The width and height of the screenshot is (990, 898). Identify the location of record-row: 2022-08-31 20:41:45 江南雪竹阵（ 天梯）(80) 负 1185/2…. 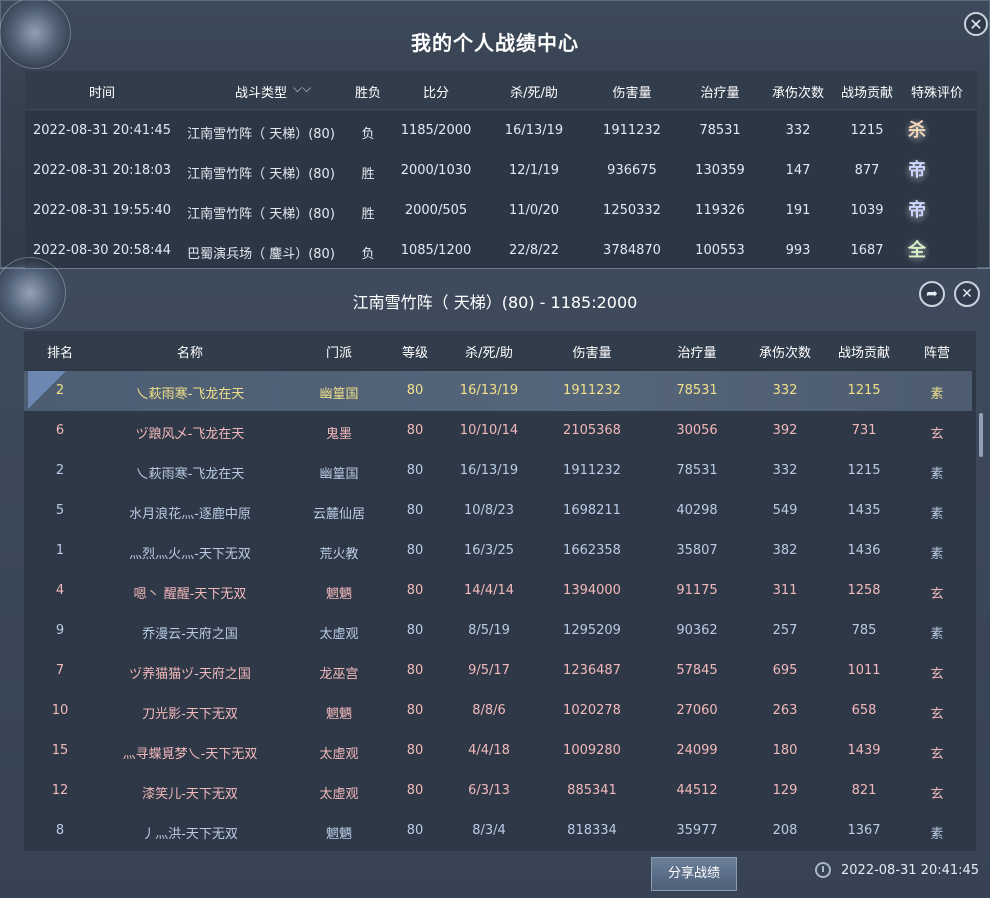
(501, 131).